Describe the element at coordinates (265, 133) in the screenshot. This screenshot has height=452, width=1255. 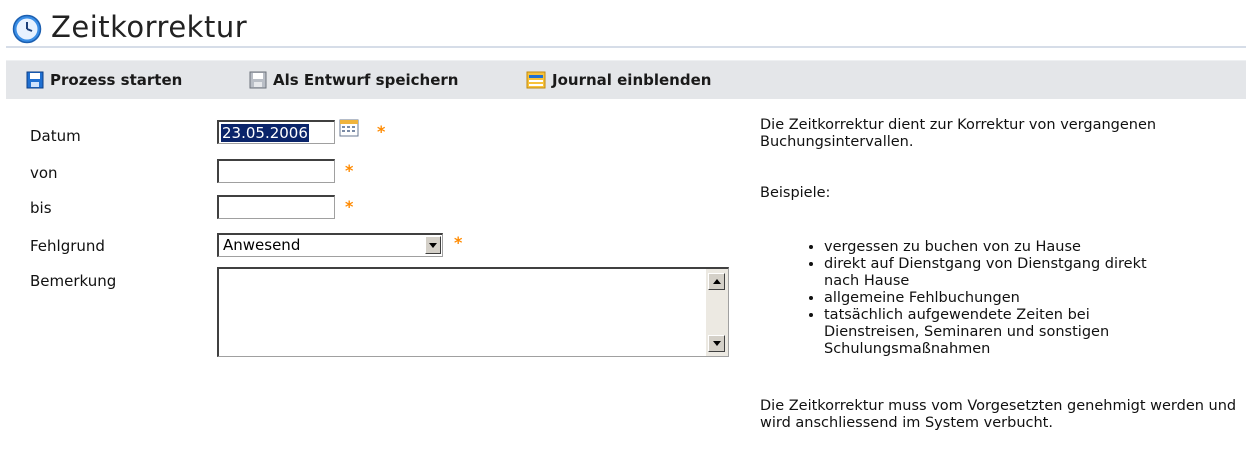
I see `date-value: 23.05.2006` at that location.